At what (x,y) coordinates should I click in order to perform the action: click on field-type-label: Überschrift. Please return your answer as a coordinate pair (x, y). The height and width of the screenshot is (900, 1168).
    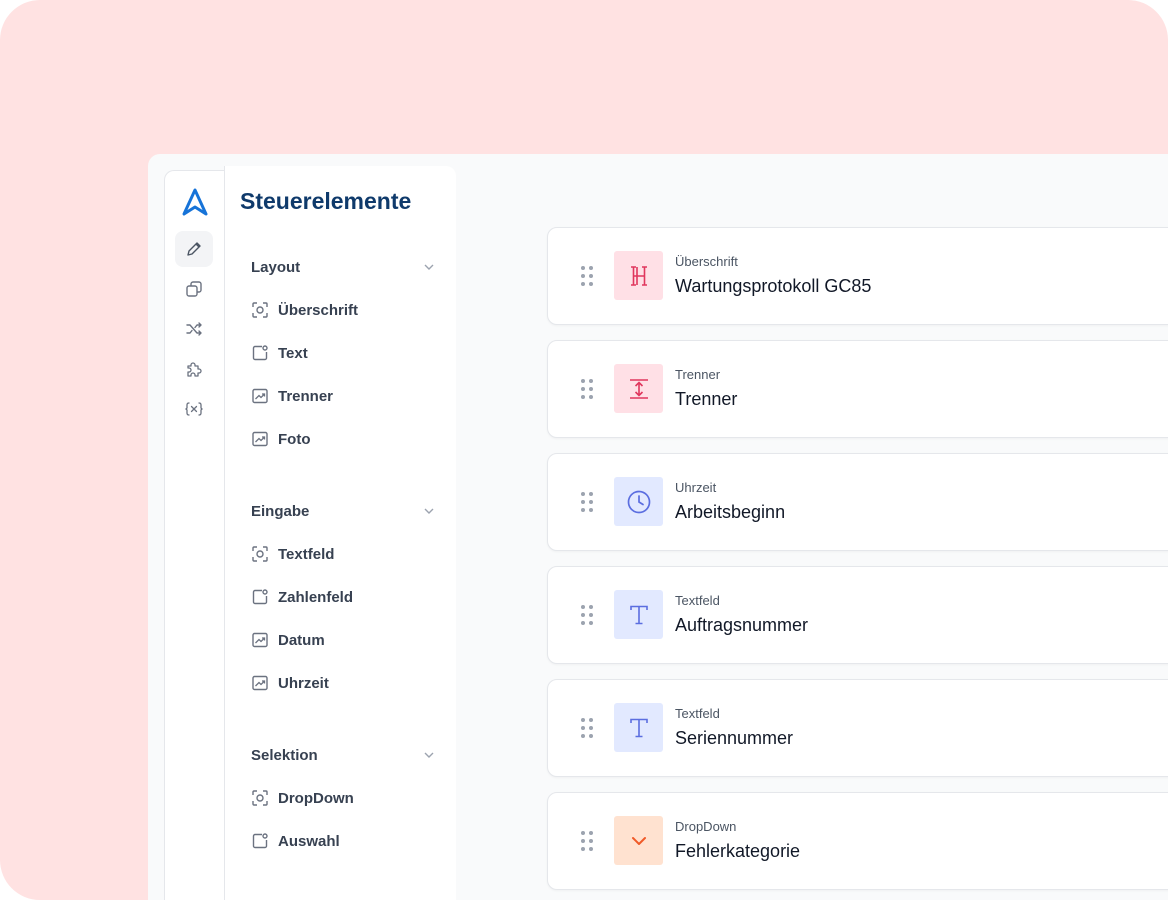
    Looking at the image, I should click on (706, 261).